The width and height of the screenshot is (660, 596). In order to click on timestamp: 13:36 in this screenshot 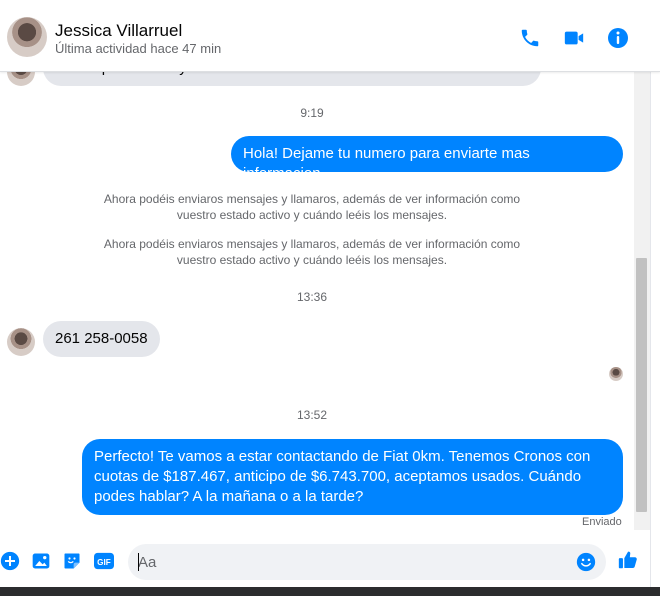, I will do `click(312, 297)`.